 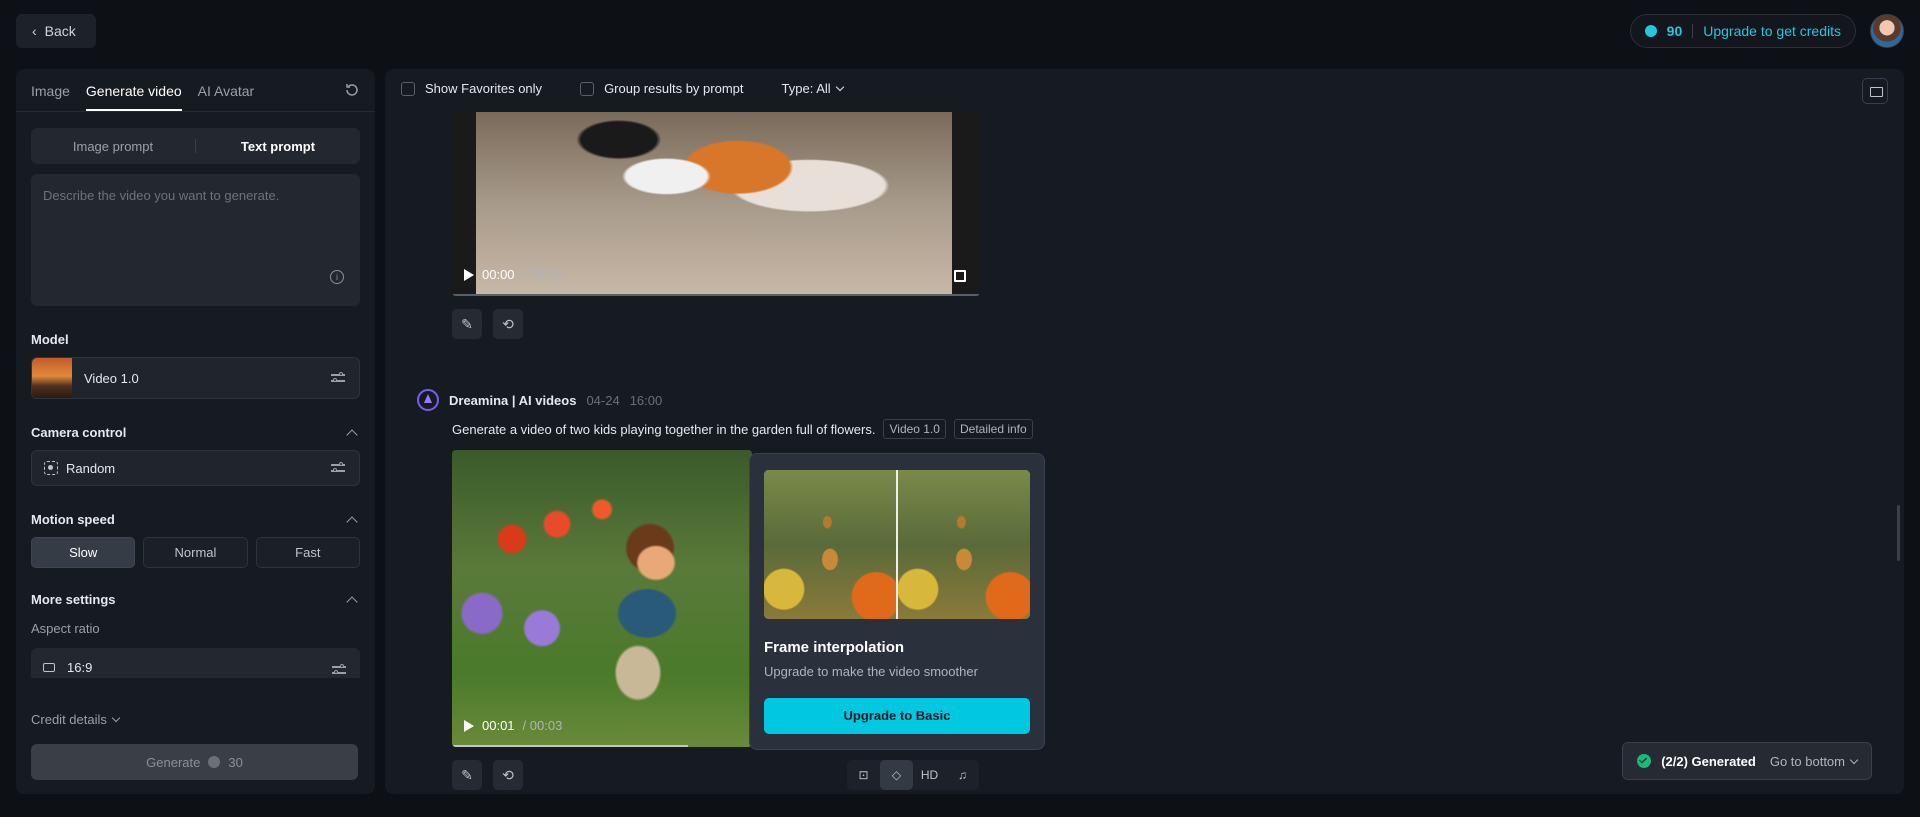 I want to click on post-header: Dreamina | AI videos 04-24 16:00, so click(x=539, y=400).